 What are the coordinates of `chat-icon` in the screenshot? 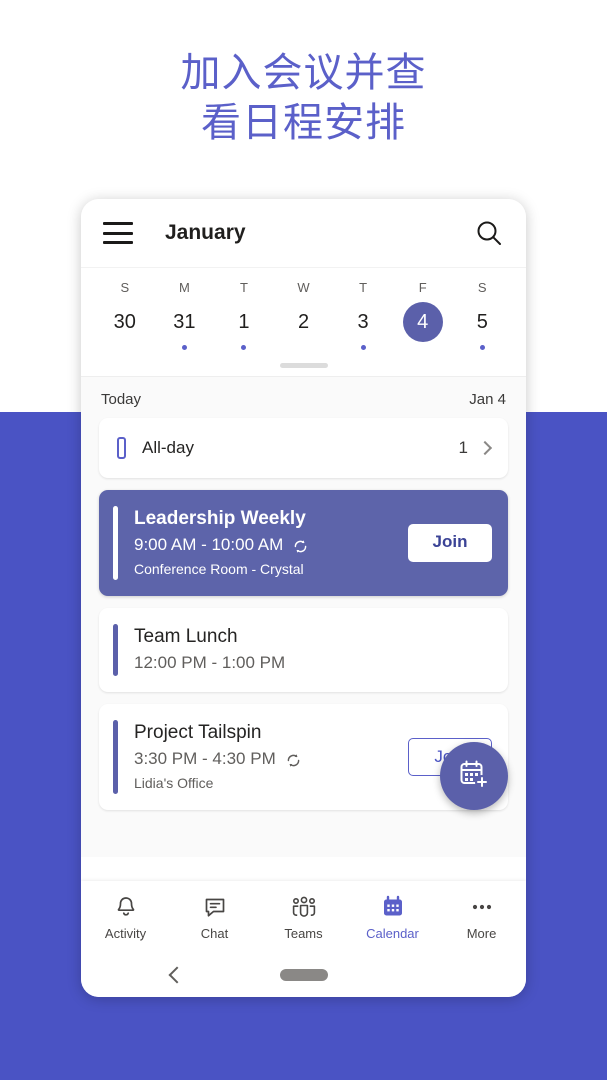 It's located at (214, 907).